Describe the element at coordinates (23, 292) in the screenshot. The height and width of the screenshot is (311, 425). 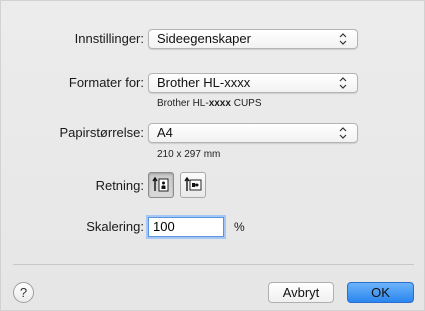
I see `help-button: ?` at that location.